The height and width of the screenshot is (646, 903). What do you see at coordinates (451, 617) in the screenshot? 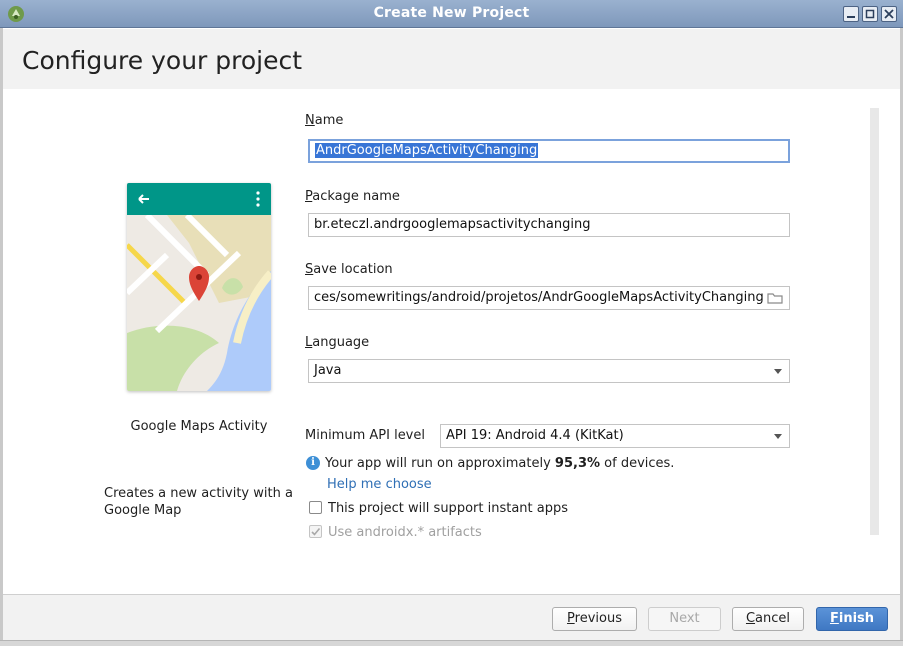
I see `wizard-footer: Previous Next Cancel Finish` at bounding box center [451, 617].